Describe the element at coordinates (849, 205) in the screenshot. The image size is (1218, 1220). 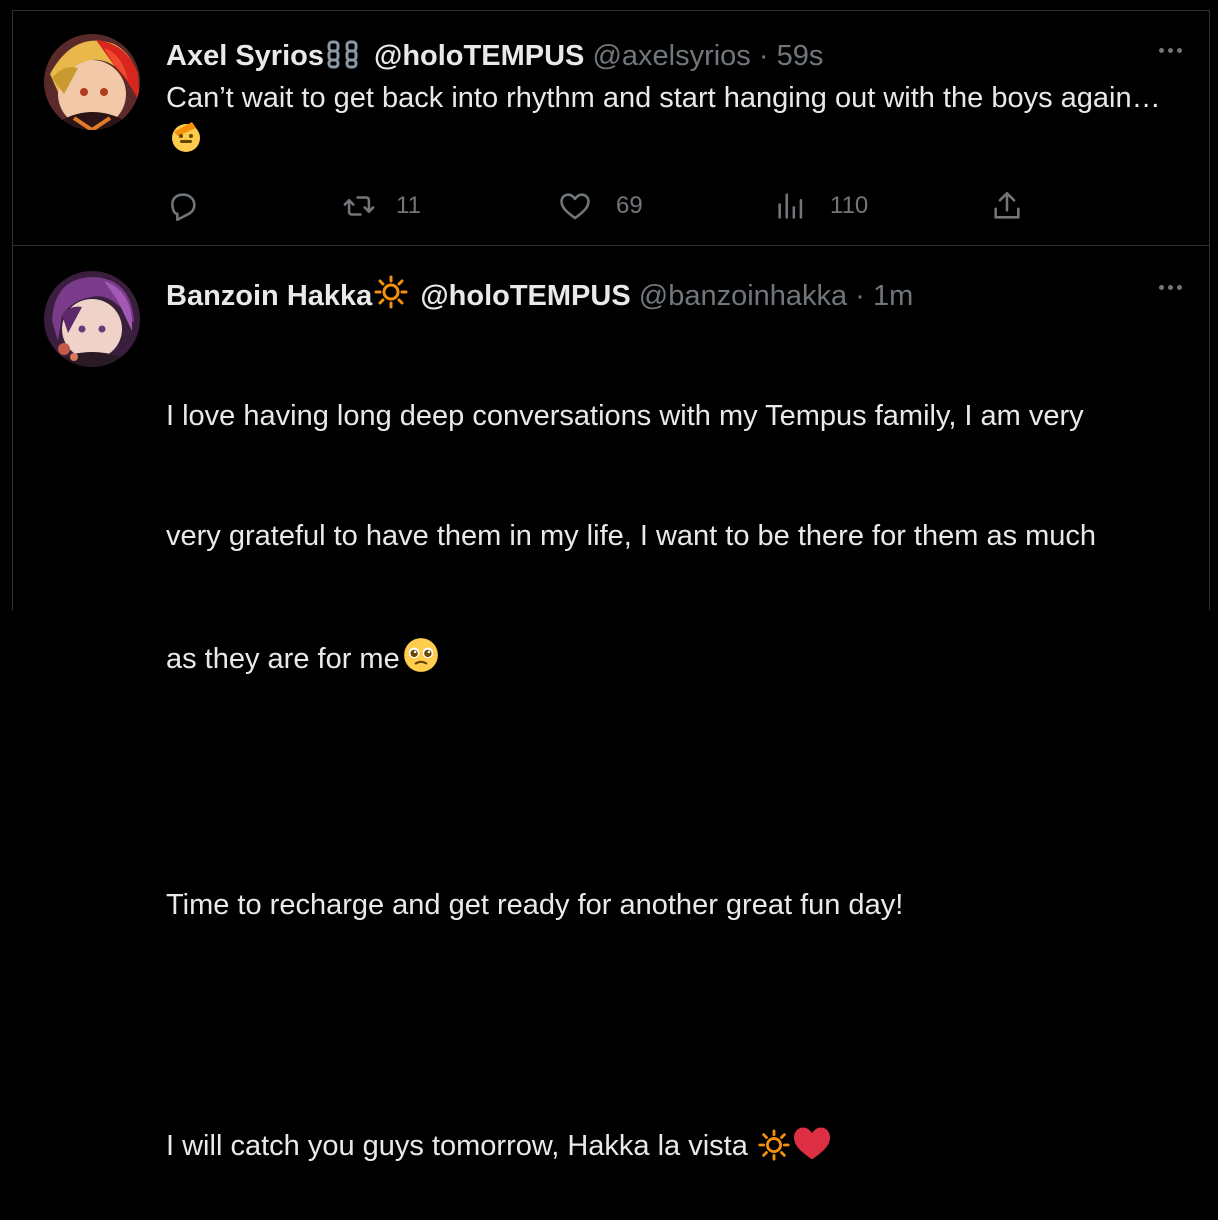
I see `view-count: 110` at that location.